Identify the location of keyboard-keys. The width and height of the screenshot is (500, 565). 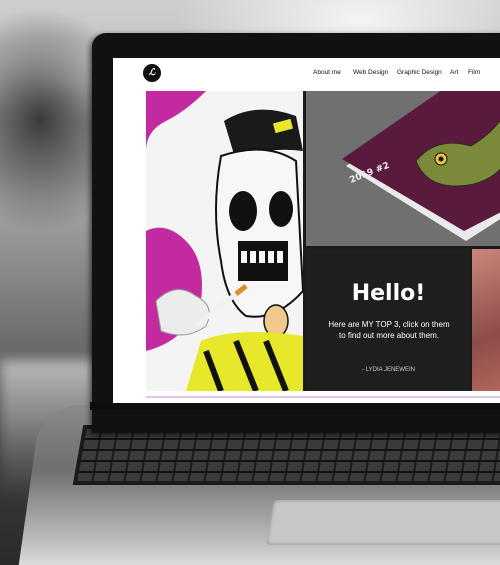
(288, 455).